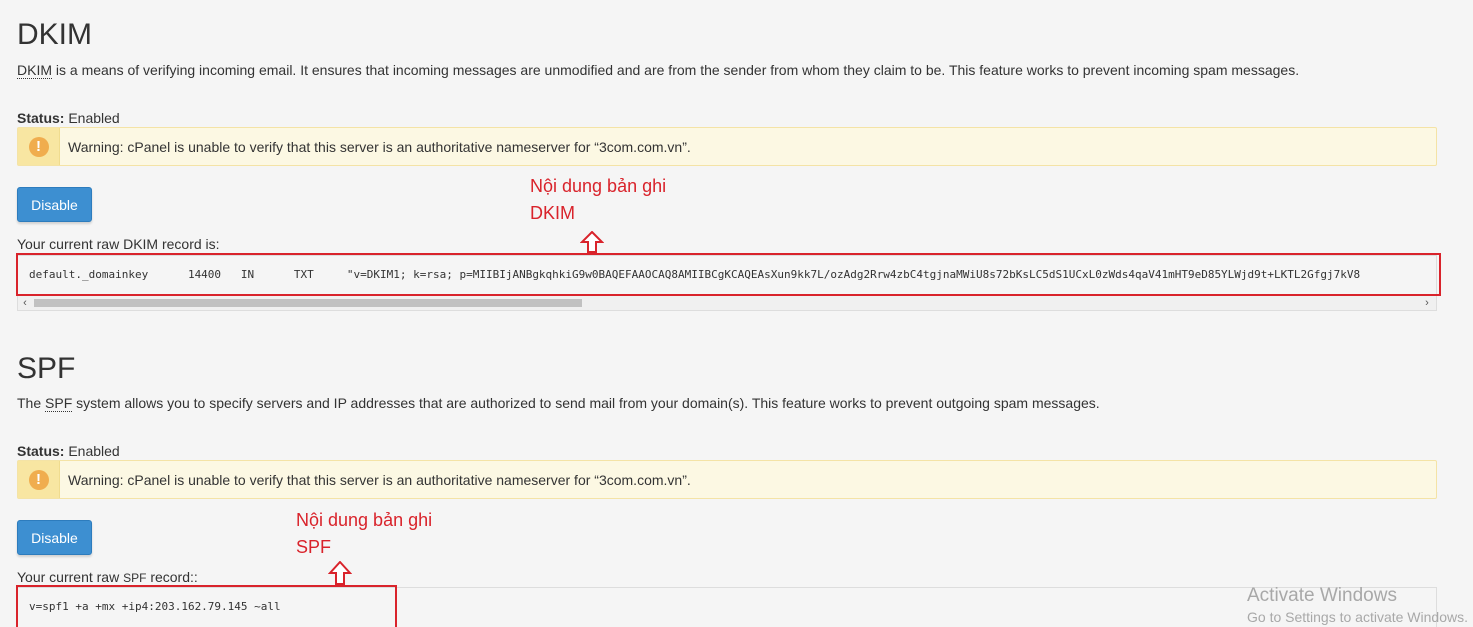  What do you see at coordinates (206, 606) in the screenshot?
I see `spf-highlight-box` at bounding box center [206, 606].